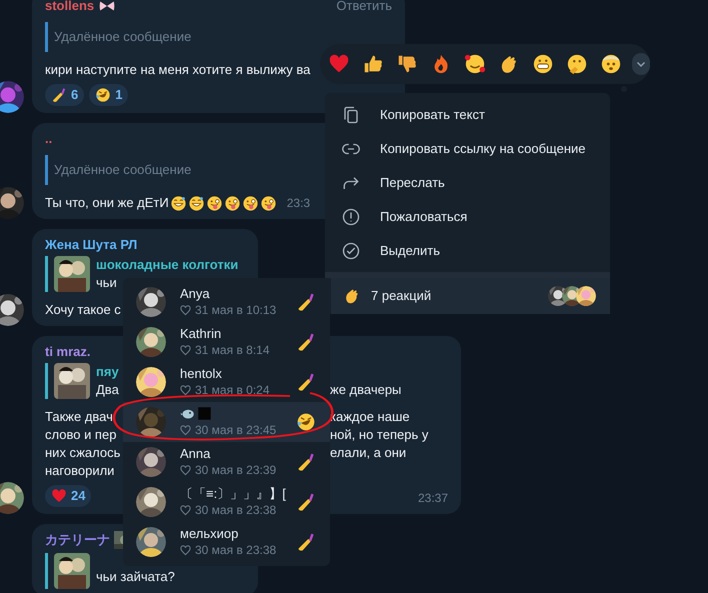 This screenshot has width=708, height=593. Describe the element at coordinates (107, 203) in the screenshot. I see `message-text: Ты что, они же дЕтИ` at that location.